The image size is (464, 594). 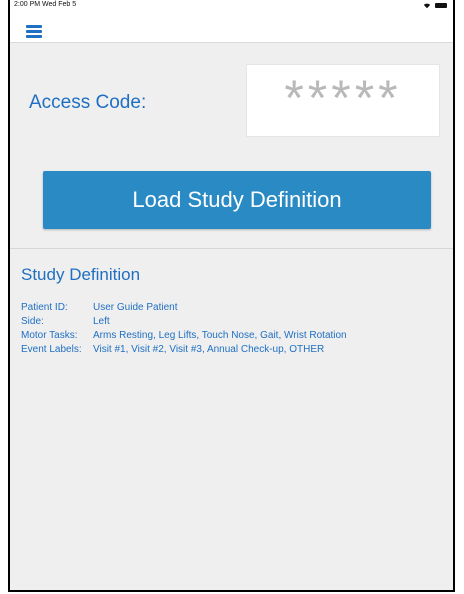 I want to click on study-row-key: Patient ID:, so click(x=44, y=307).